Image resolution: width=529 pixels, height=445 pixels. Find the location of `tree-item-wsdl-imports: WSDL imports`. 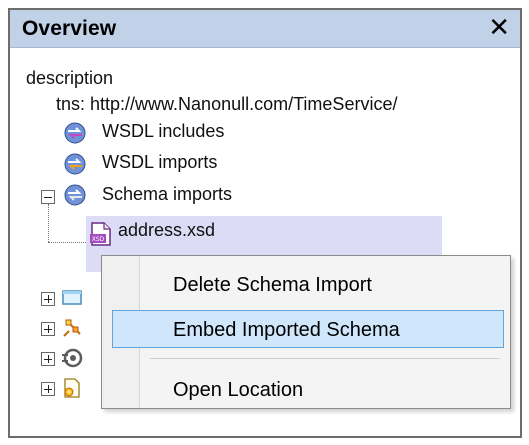

tree-item-wsdl-imports: WSDL imports is located at coordinates (159, 162).